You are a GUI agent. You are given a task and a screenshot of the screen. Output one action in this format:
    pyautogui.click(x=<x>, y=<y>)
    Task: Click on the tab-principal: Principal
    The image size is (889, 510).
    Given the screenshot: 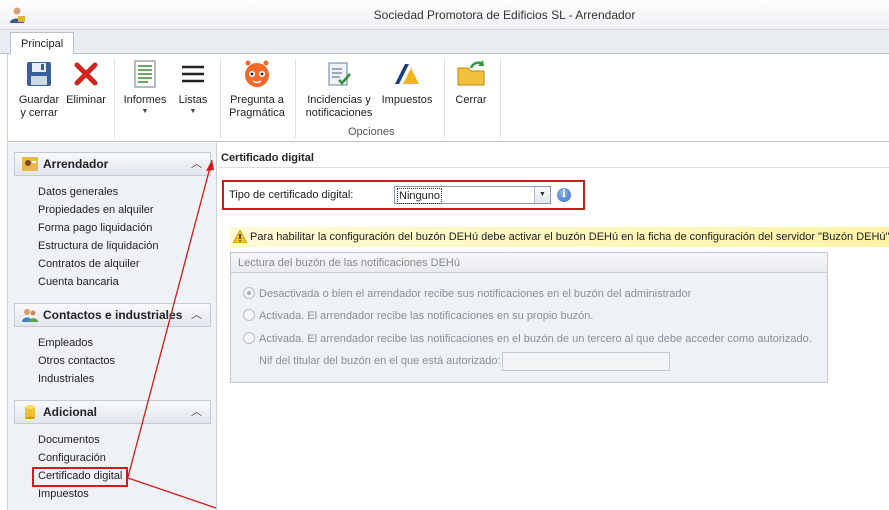 What is the action you would take?
    pyautogui.click(x=42, y=43)
    